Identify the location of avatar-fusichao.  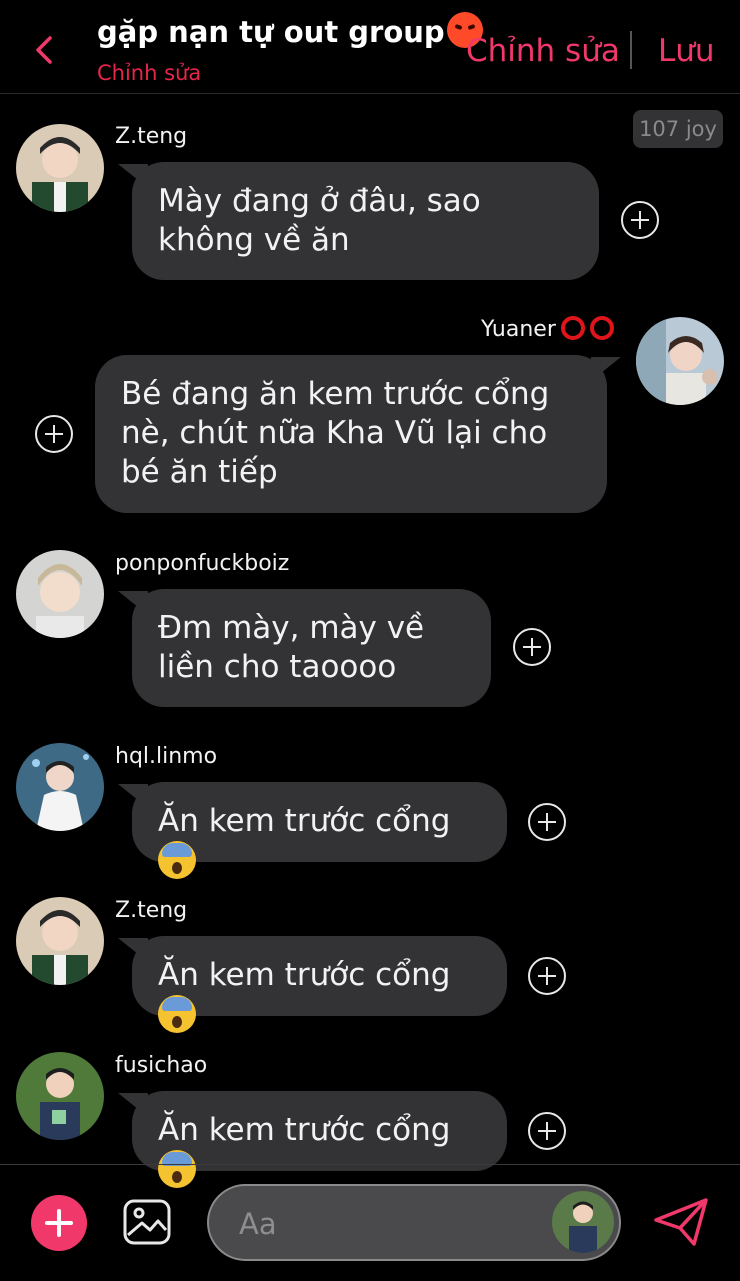
(60, 1096).